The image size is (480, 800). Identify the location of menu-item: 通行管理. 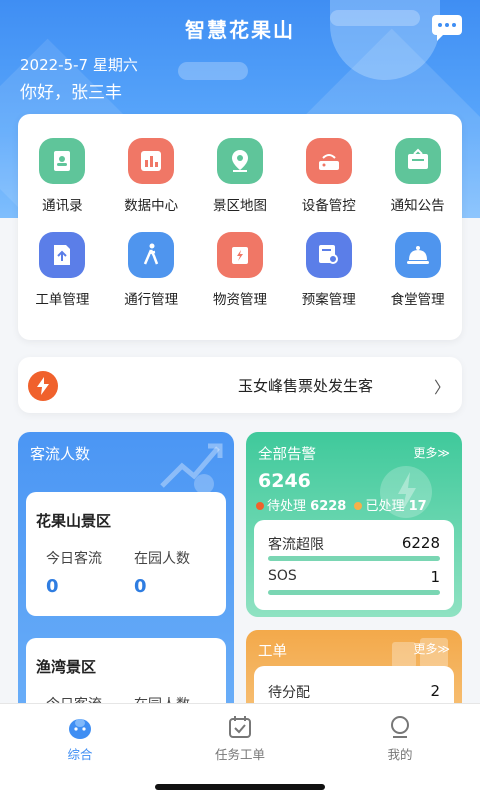
(151, 270).